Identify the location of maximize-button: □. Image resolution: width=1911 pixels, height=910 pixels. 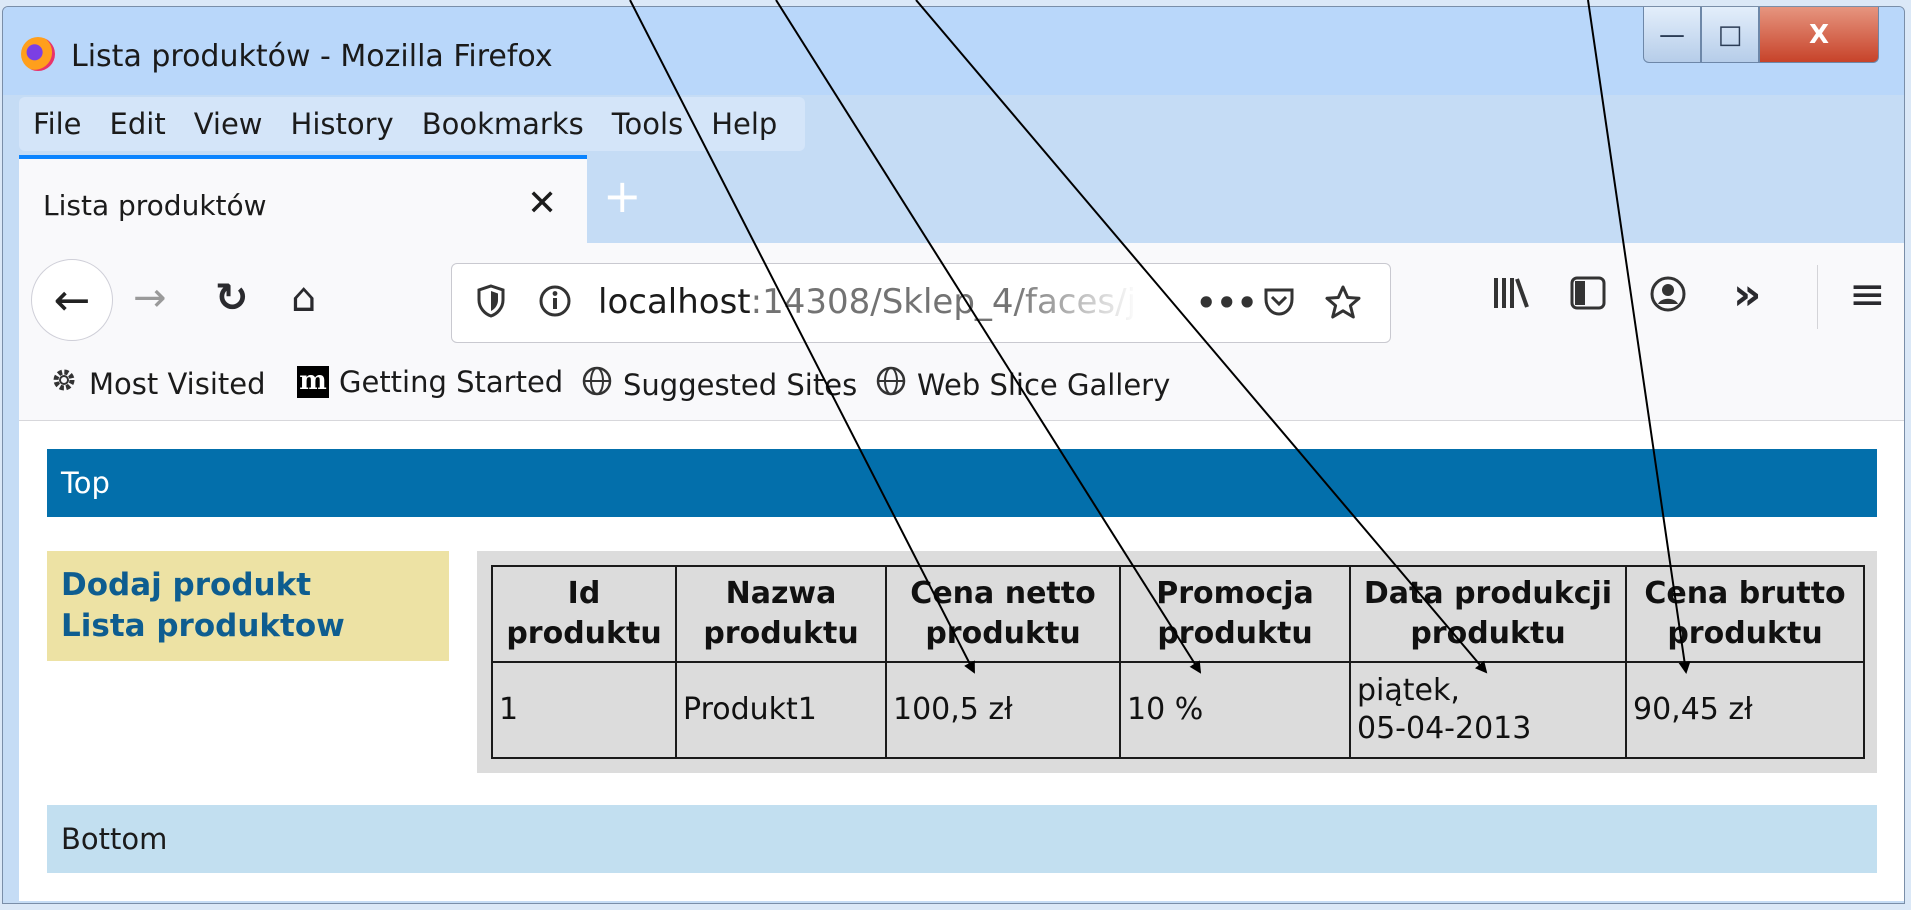
(1730, 35).